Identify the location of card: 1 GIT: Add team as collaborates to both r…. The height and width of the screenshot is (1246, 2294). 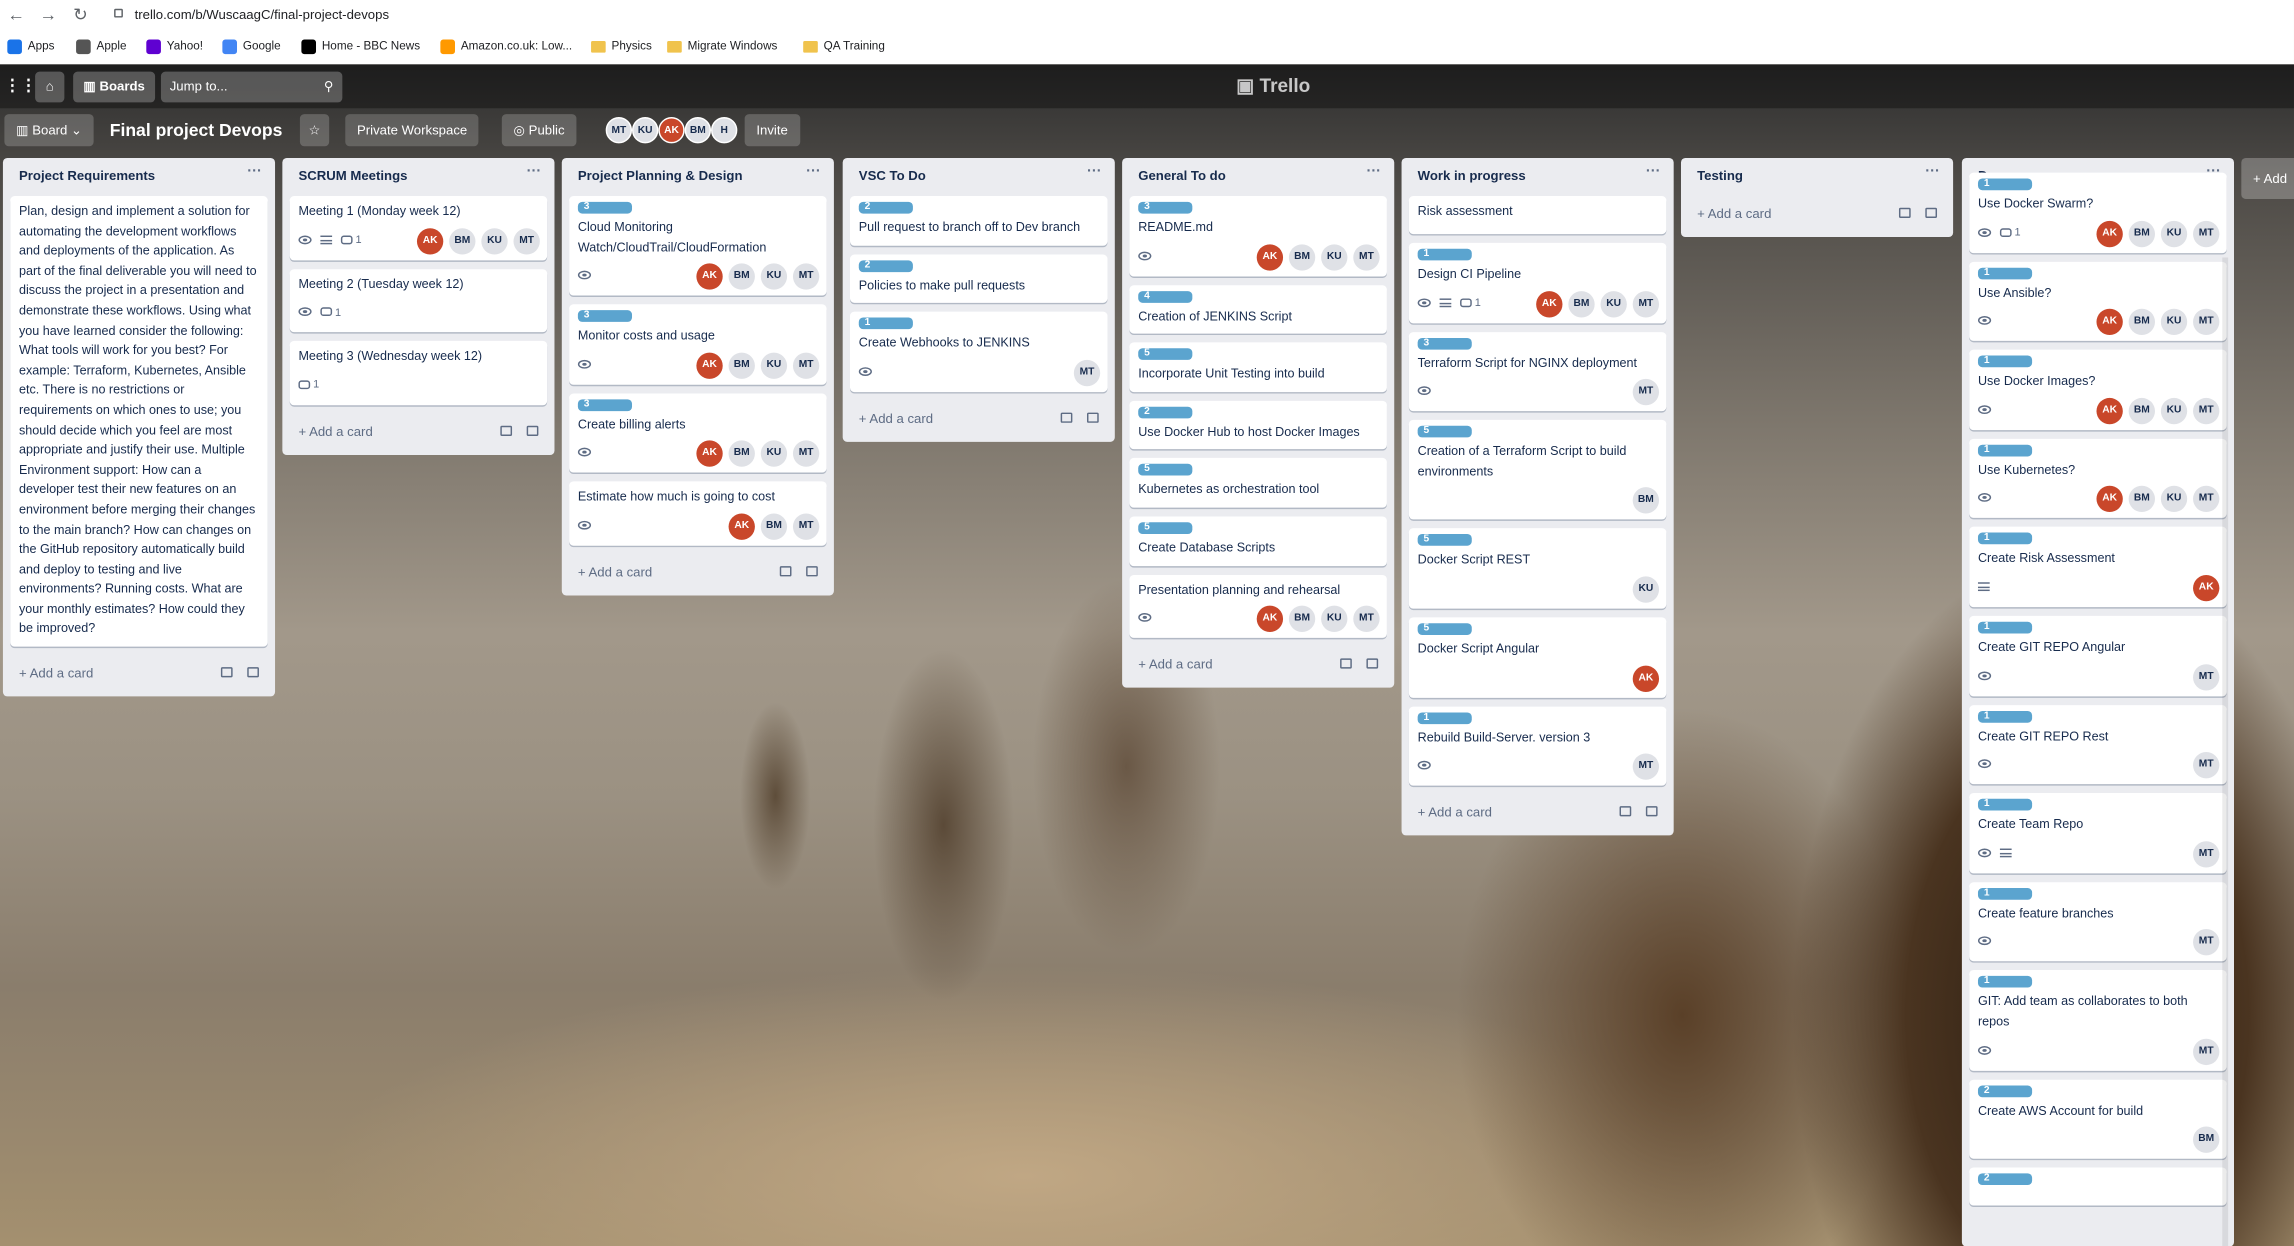
(2098, 1020).